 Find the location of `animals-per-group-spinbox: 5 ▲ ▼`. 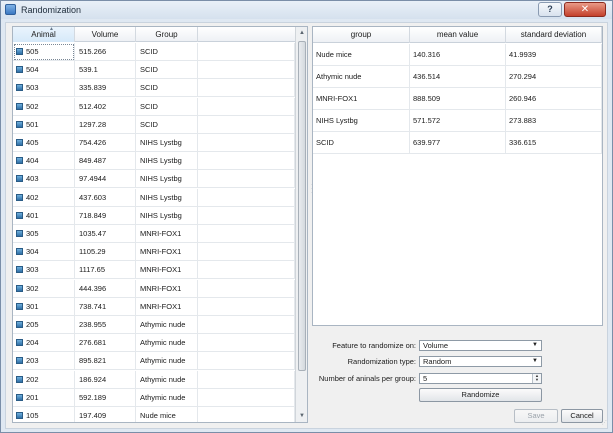

animals-per-group-spinbox: 5 ▲ ▼ is located at coordinates (480, 378).